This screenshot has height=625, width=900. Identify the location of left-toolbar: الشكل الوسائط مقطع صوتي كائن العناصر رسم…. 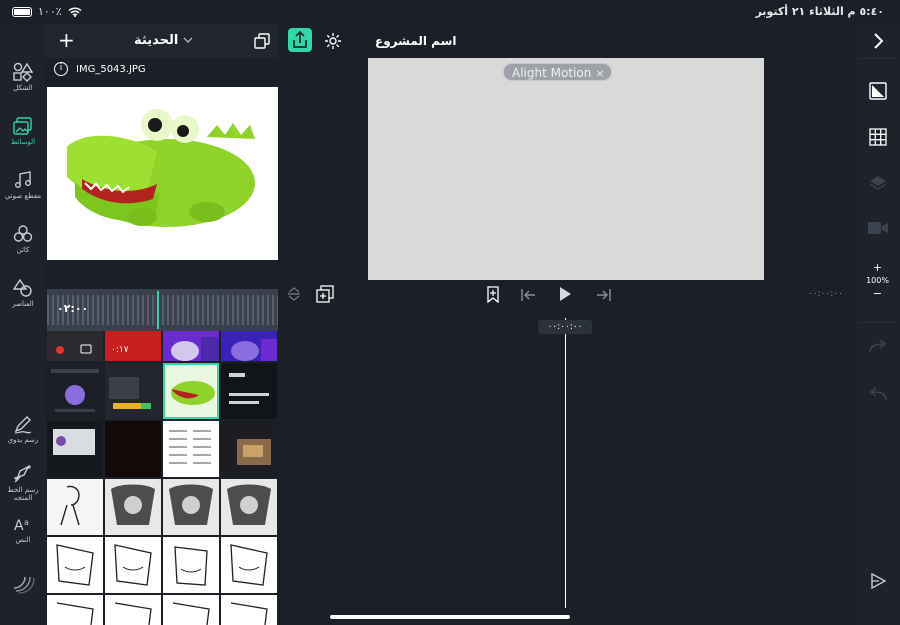
(23, 324).